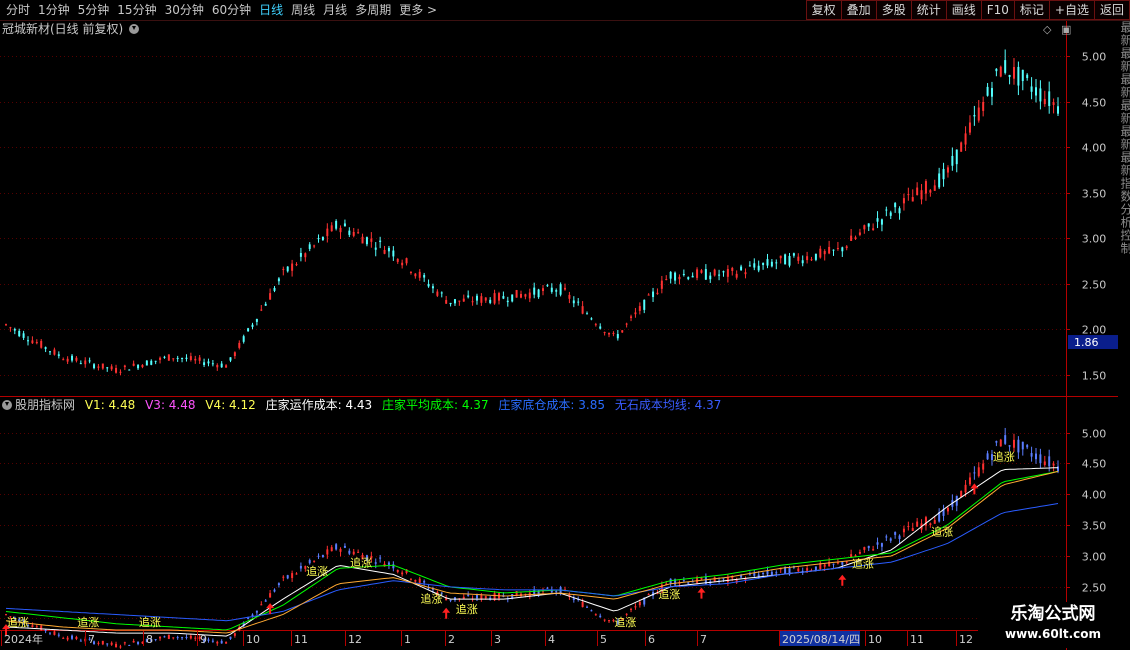 This screenshot has height=650, width=1130. Describe the element at coordinates (551, 405) in the screenshot. I see `indicator-base-cost: 庄家底仓成本: 3.85` at that location.